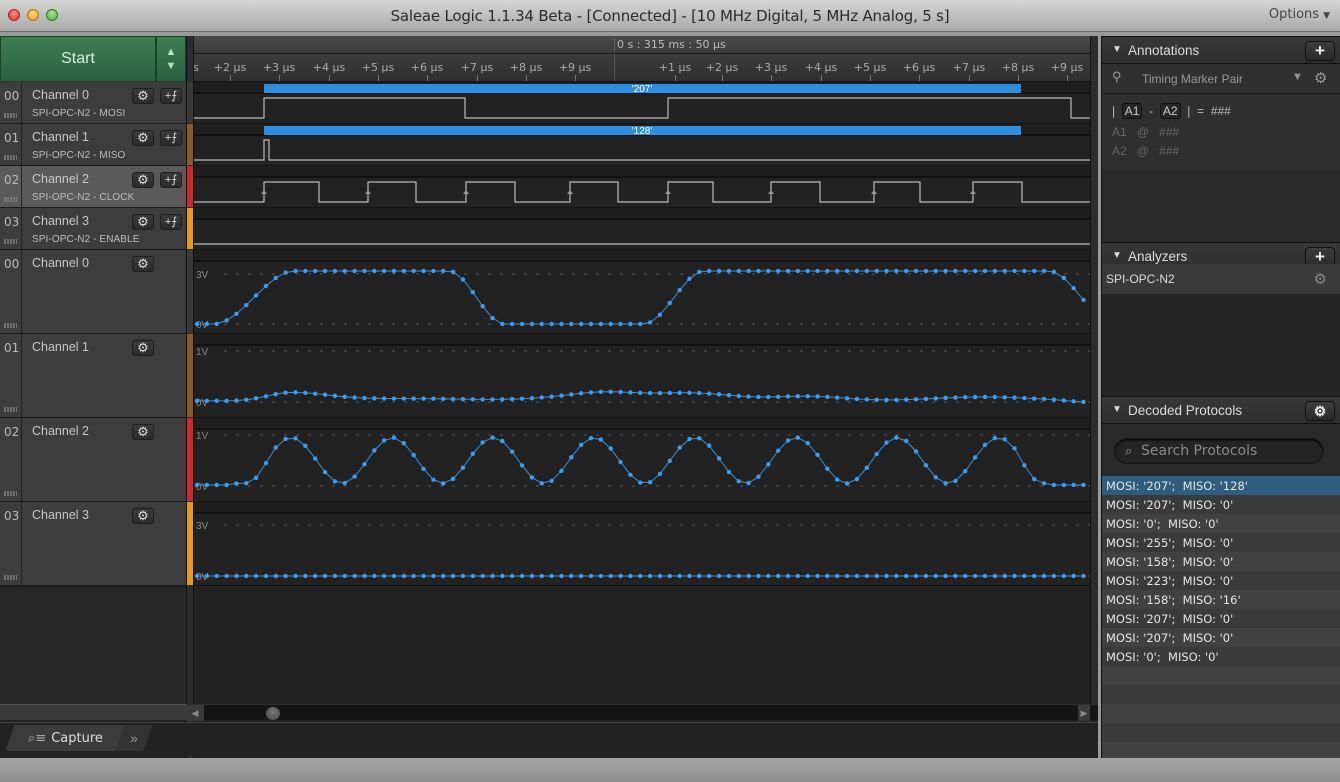  I want to click on analyzer-item: SPI-OPC-N2 ⚙, so click(1221, 279).